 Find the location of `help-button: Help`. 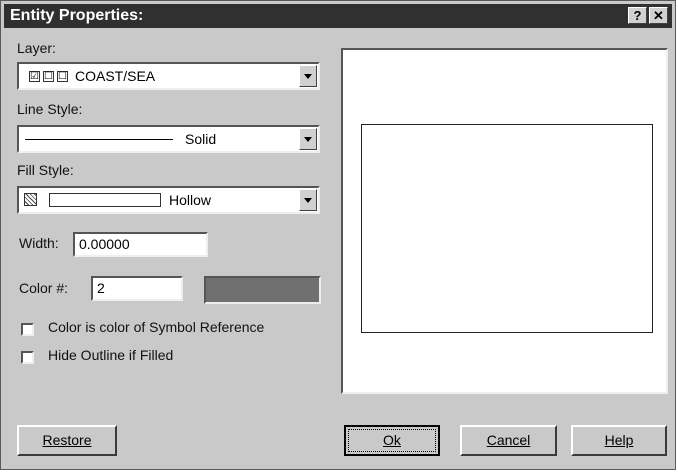

help-button: Help is located at coordinates (619, 440).